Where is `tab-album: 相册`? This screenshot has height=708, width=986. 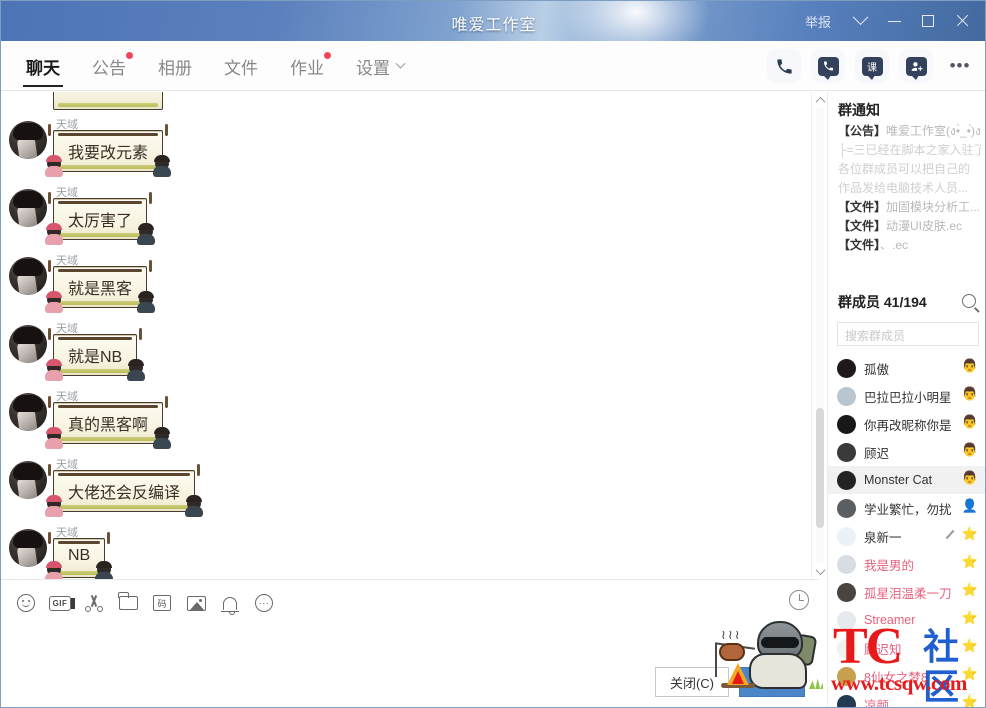 tab-album: 相册 is located at coordinates (175, 66).